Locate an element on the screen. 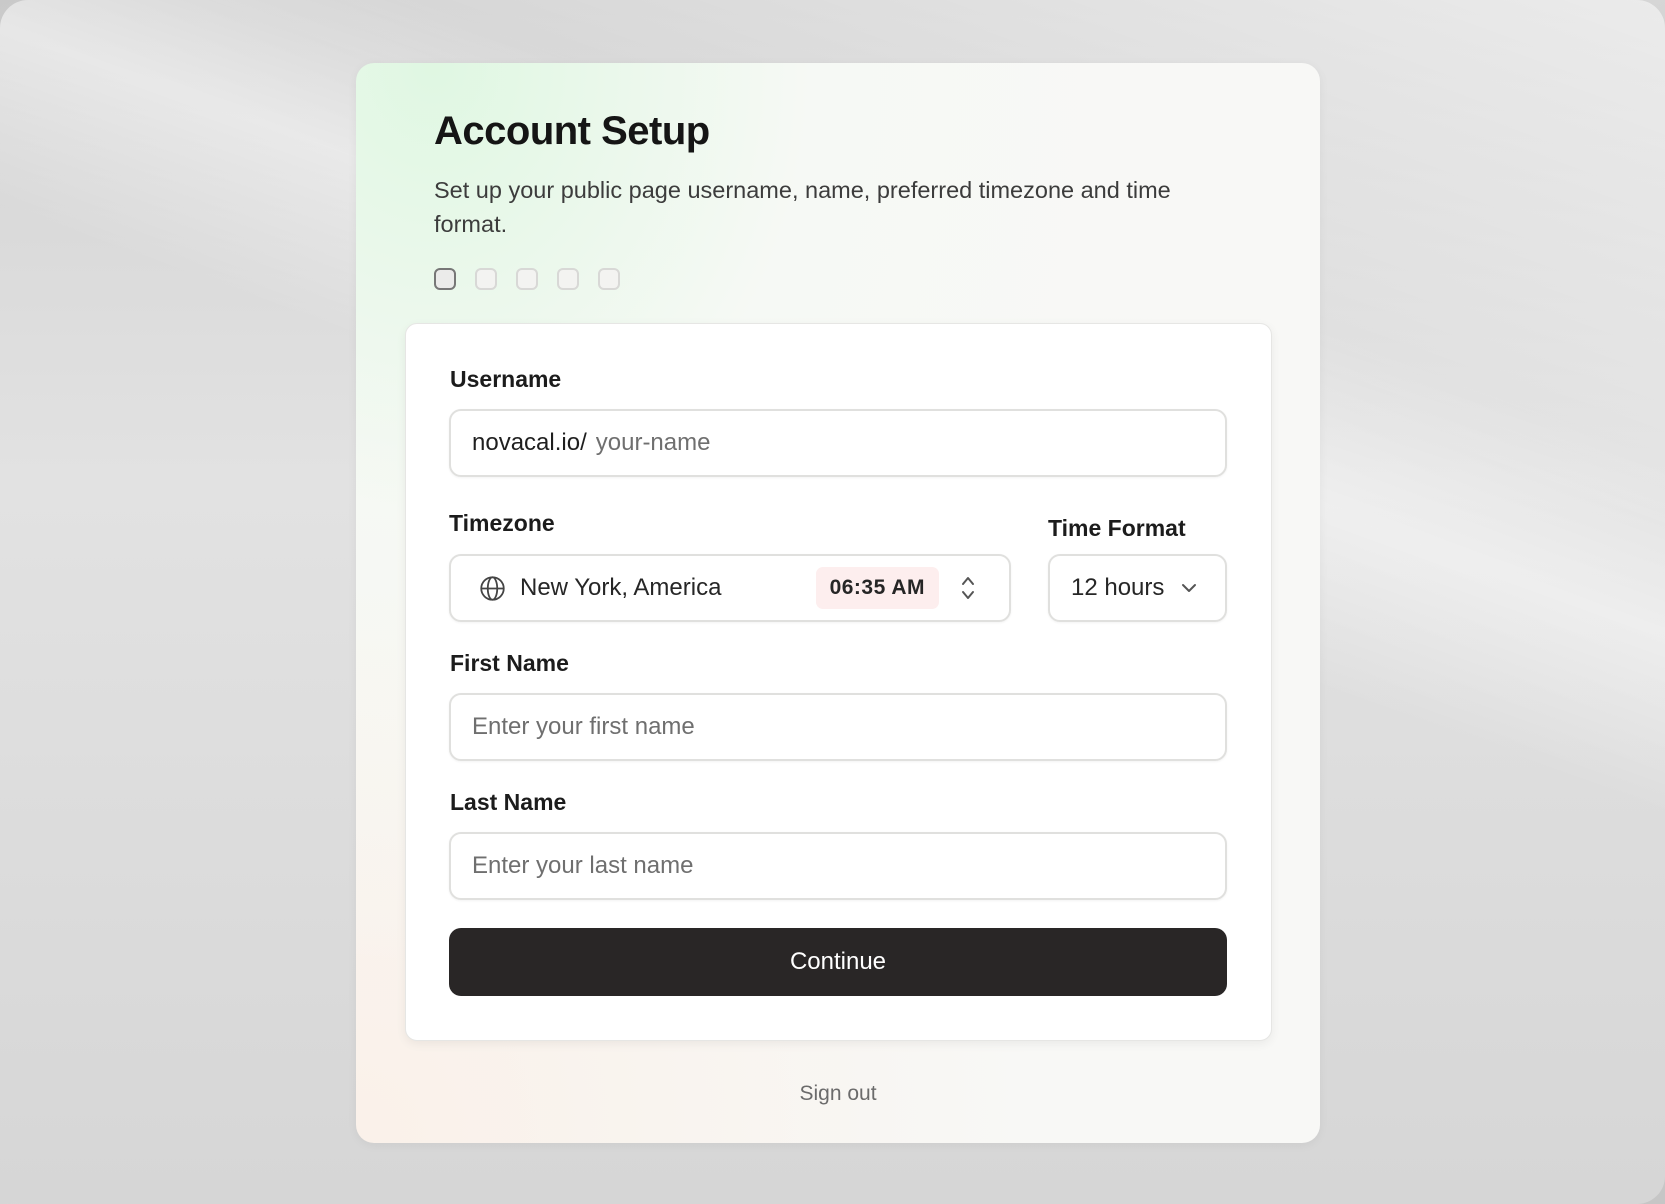 This screenshot has height=1204, width=1665. first-name-field is located at coordinates (838, 727).